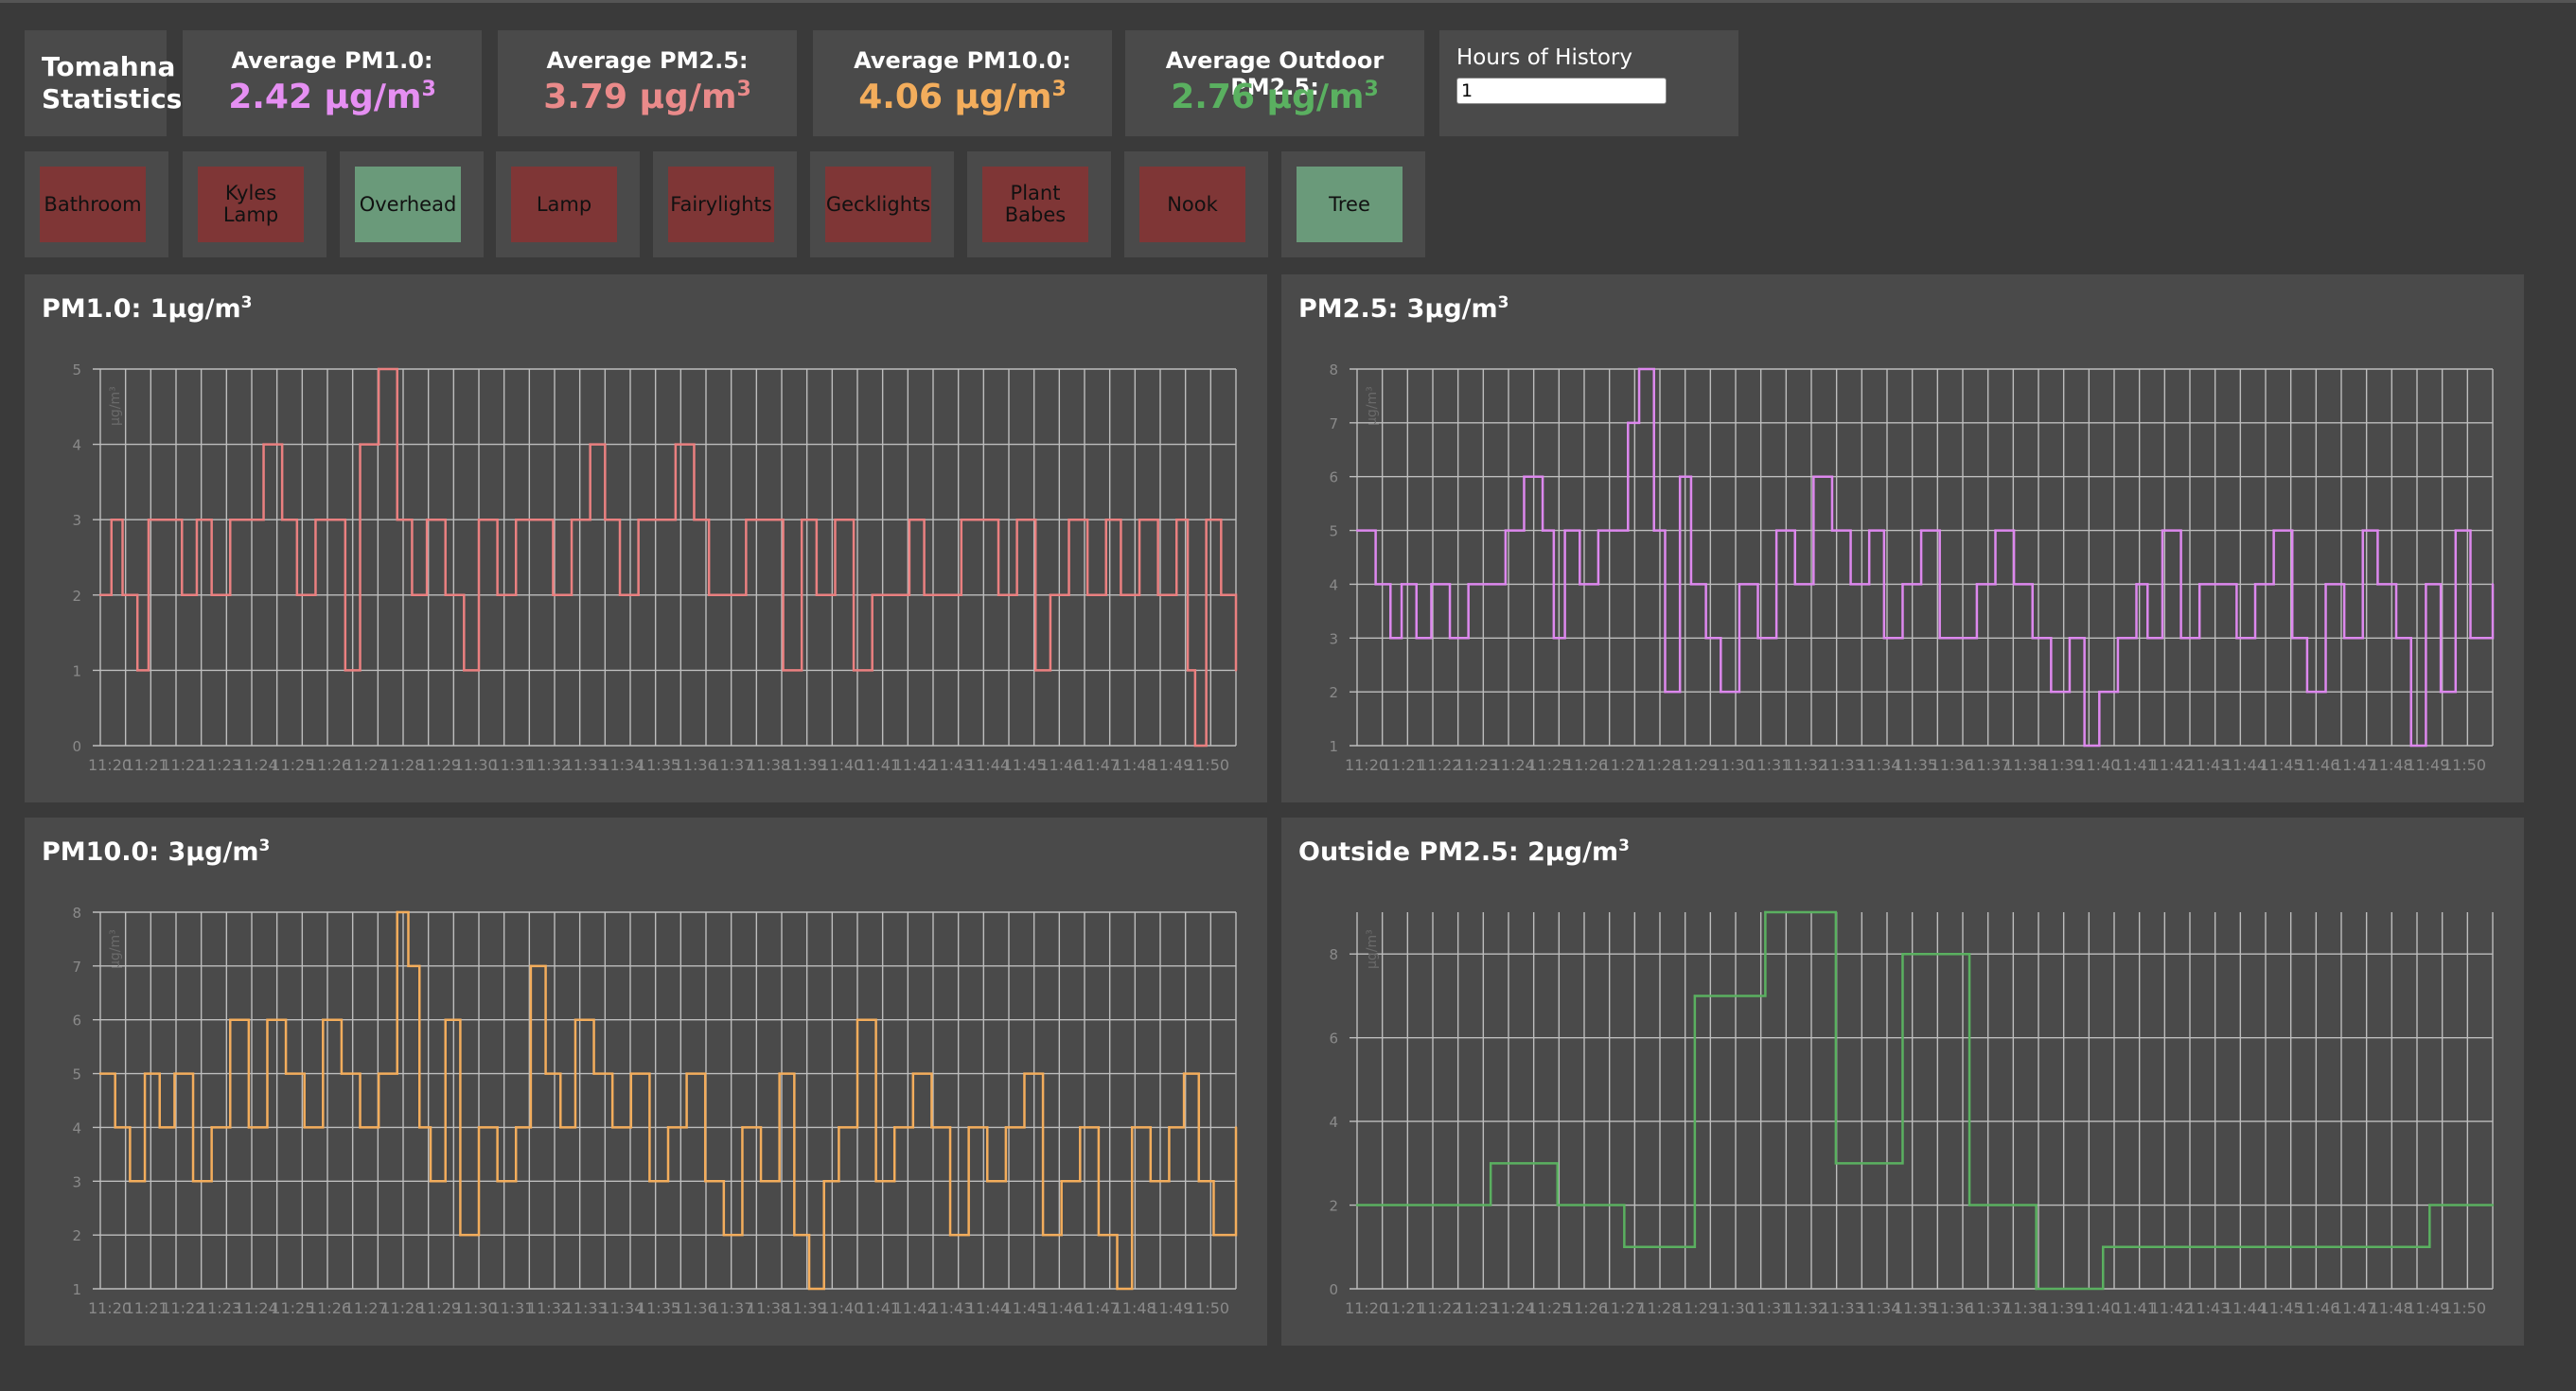 This screenshot has height=1391, width=2576. What do you see at coordinates (332, 97) in the screenshot?
I see `stat-value: 2.42 µg/m3` at bounding box center [332, 97].